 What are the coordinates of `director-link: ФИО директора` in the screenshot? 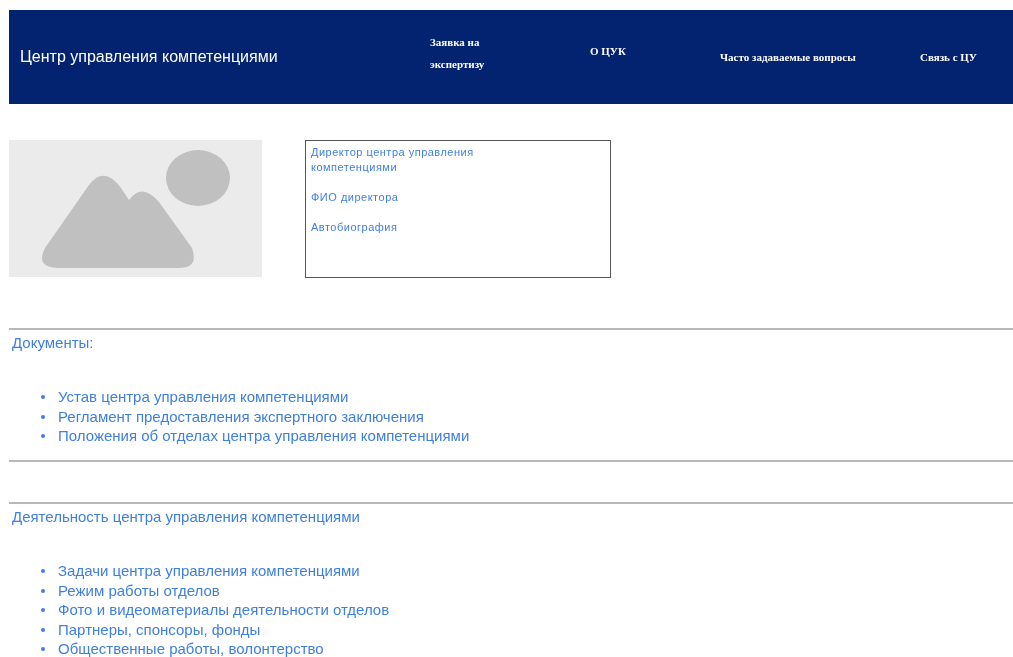 It's located at (416, 197).